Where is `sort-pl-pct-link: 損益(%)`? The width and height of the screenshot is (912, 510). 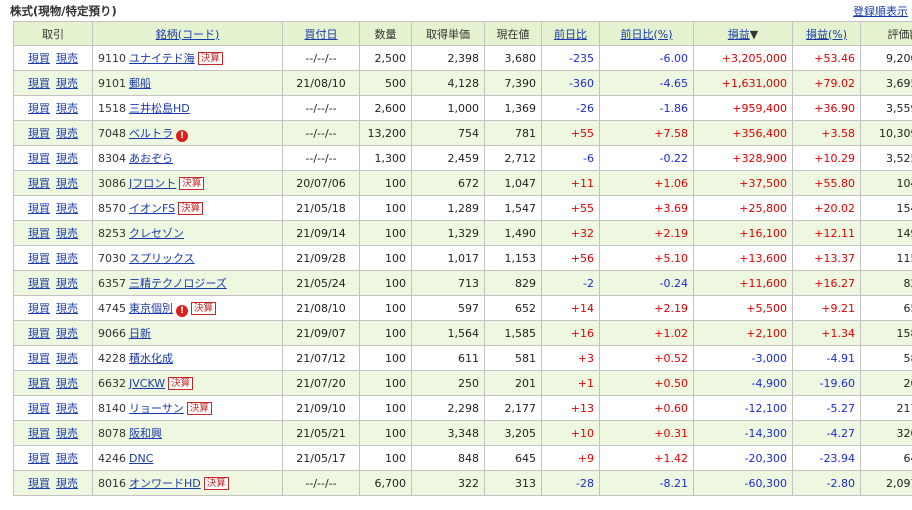 sort-pl-pct-link: 損益(%) is located at coordinates (826, 34).